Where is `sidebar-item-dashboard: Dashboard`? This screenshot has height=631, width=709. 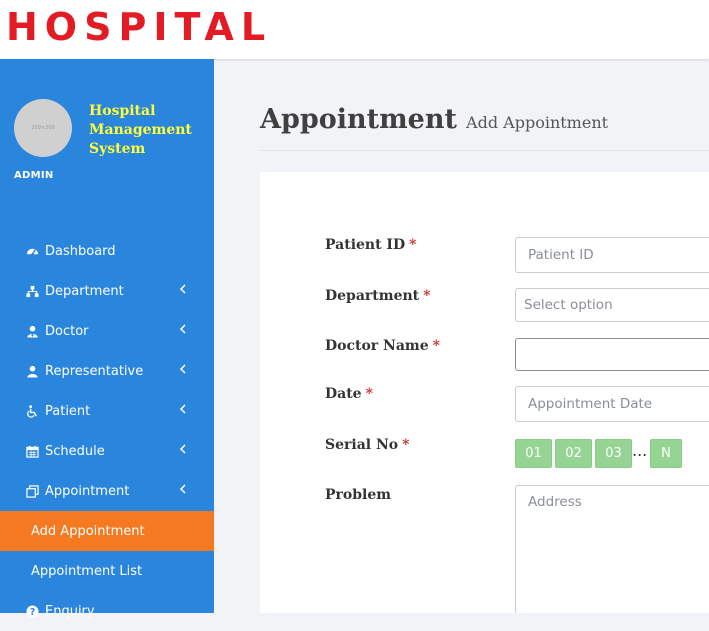
sidebar-item-dashboard: Dashboard is located at coordinates (107, 251).